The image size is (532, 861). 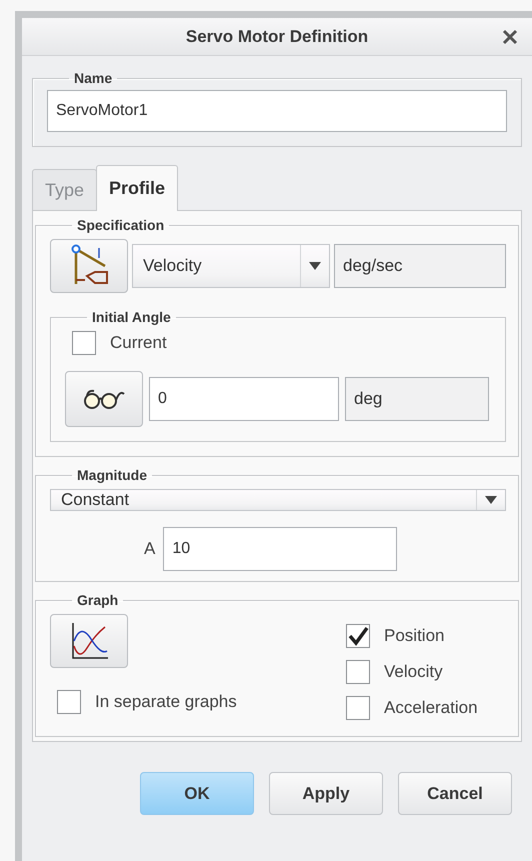 I want to click on profile-button, so click(x=89, y=266).